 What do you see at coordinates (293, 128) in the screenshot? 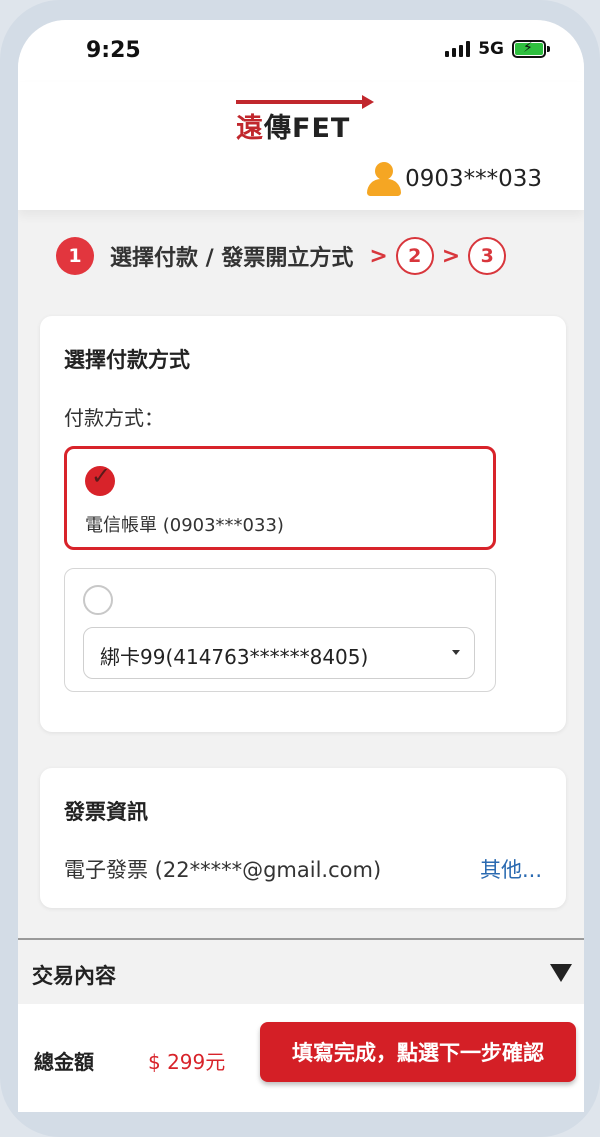
I see `logo-text: 遠傳FET` at bounding box center [293, 128].